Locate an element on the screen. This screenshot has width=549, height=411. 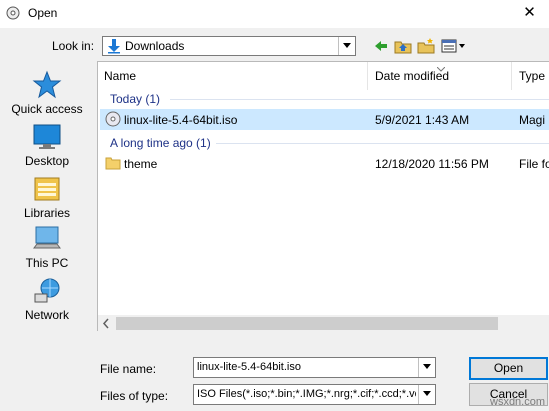
window-title: Open is located at coordinates (43, 13).